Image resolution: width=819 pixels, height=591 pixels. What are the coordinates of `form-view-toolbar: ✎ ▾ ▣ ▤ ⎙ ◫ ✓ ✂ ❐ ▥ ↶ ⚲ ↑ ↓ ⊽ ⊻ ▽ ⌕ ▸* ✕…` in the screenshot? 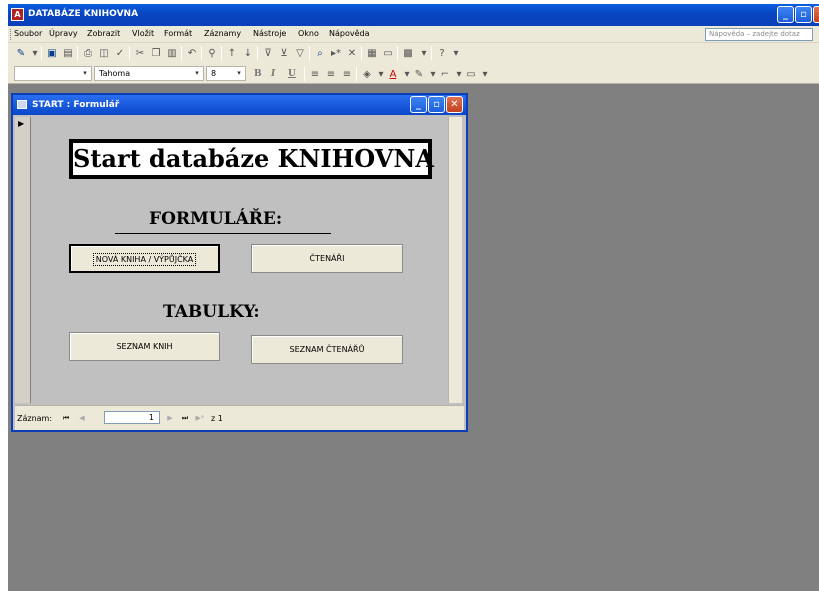 It's located at (413, 53).